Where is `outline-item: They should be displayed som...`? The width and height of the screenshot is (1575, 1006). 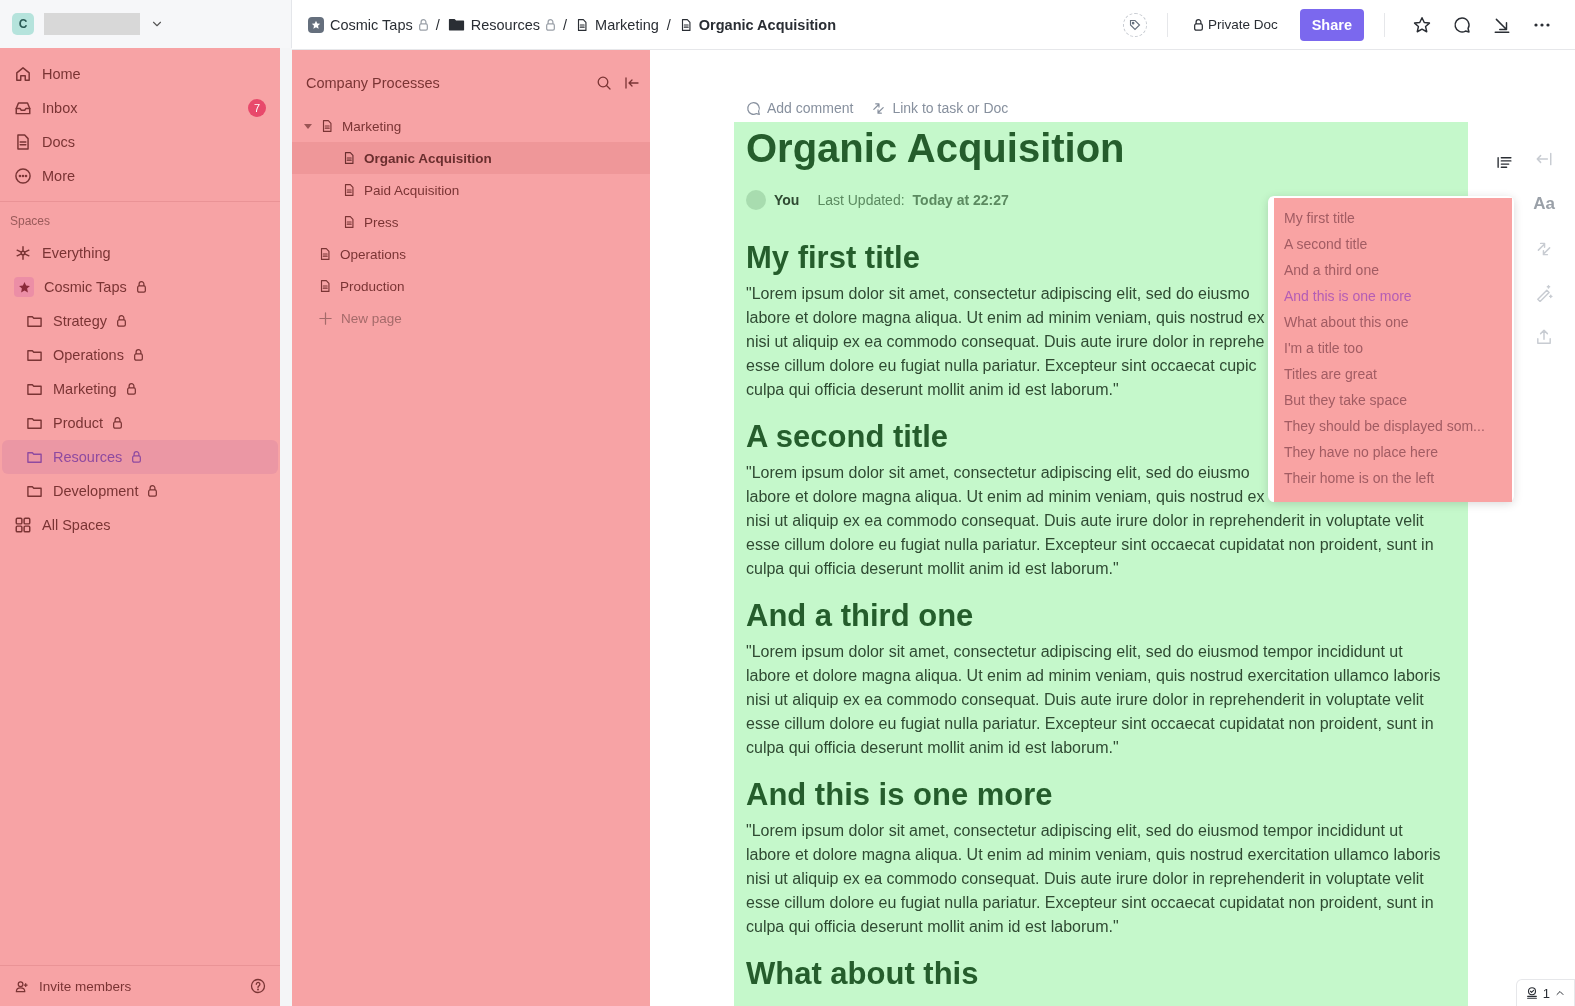
outline-item: They should be displayed som... is located at coordinates (1398, 429).